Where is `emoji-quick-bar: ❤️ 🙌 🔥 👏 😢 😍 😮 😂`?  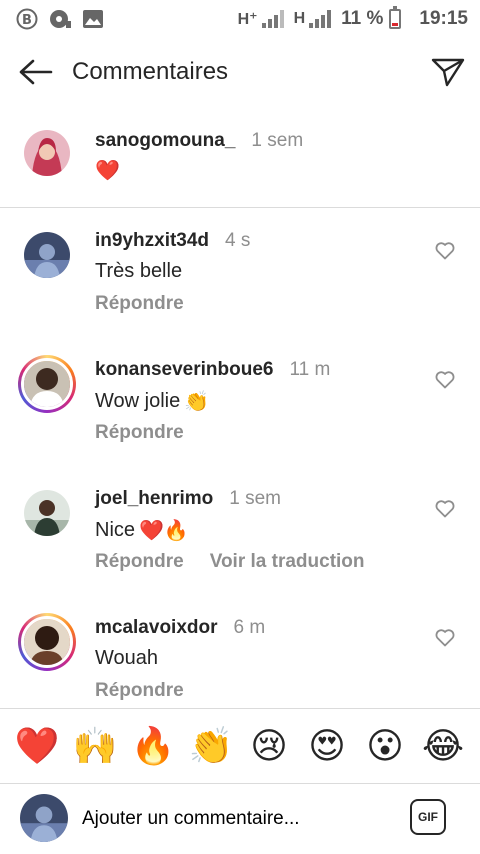
emoji-quick-bar: ❤️ 🙌 🔥 👏 😢 😍 😮 😂 is located at coordinates (240, 746).